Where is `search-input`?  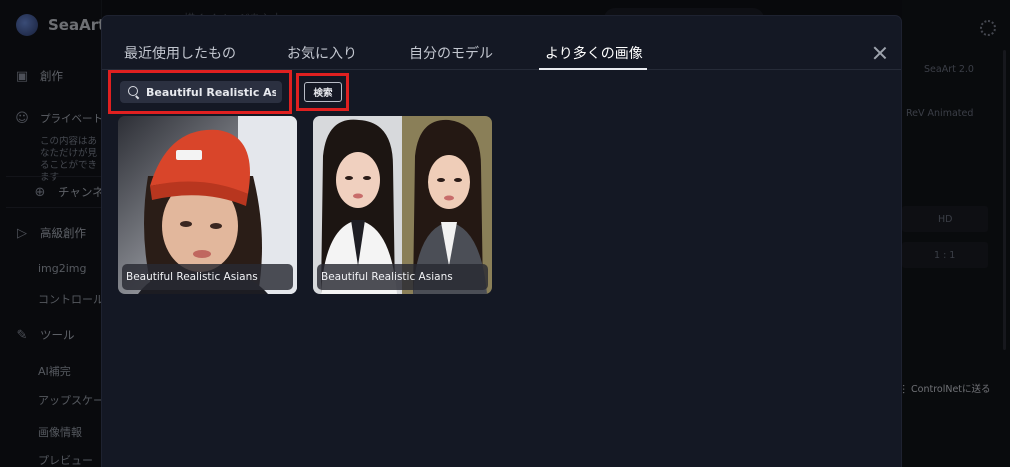
search-input is located at coordinates (211, 92).